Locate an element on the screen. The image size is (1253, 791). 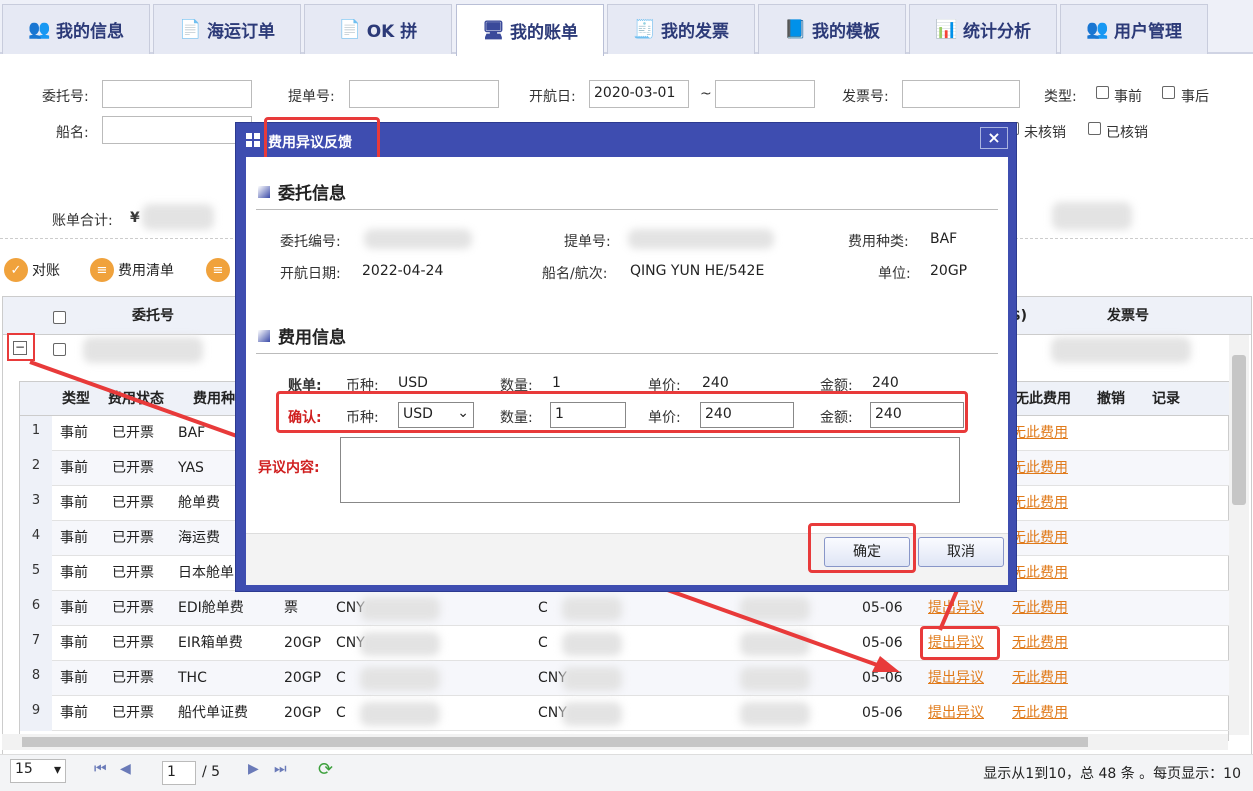
jine-value: 240 is located at coordinates (885, 383).